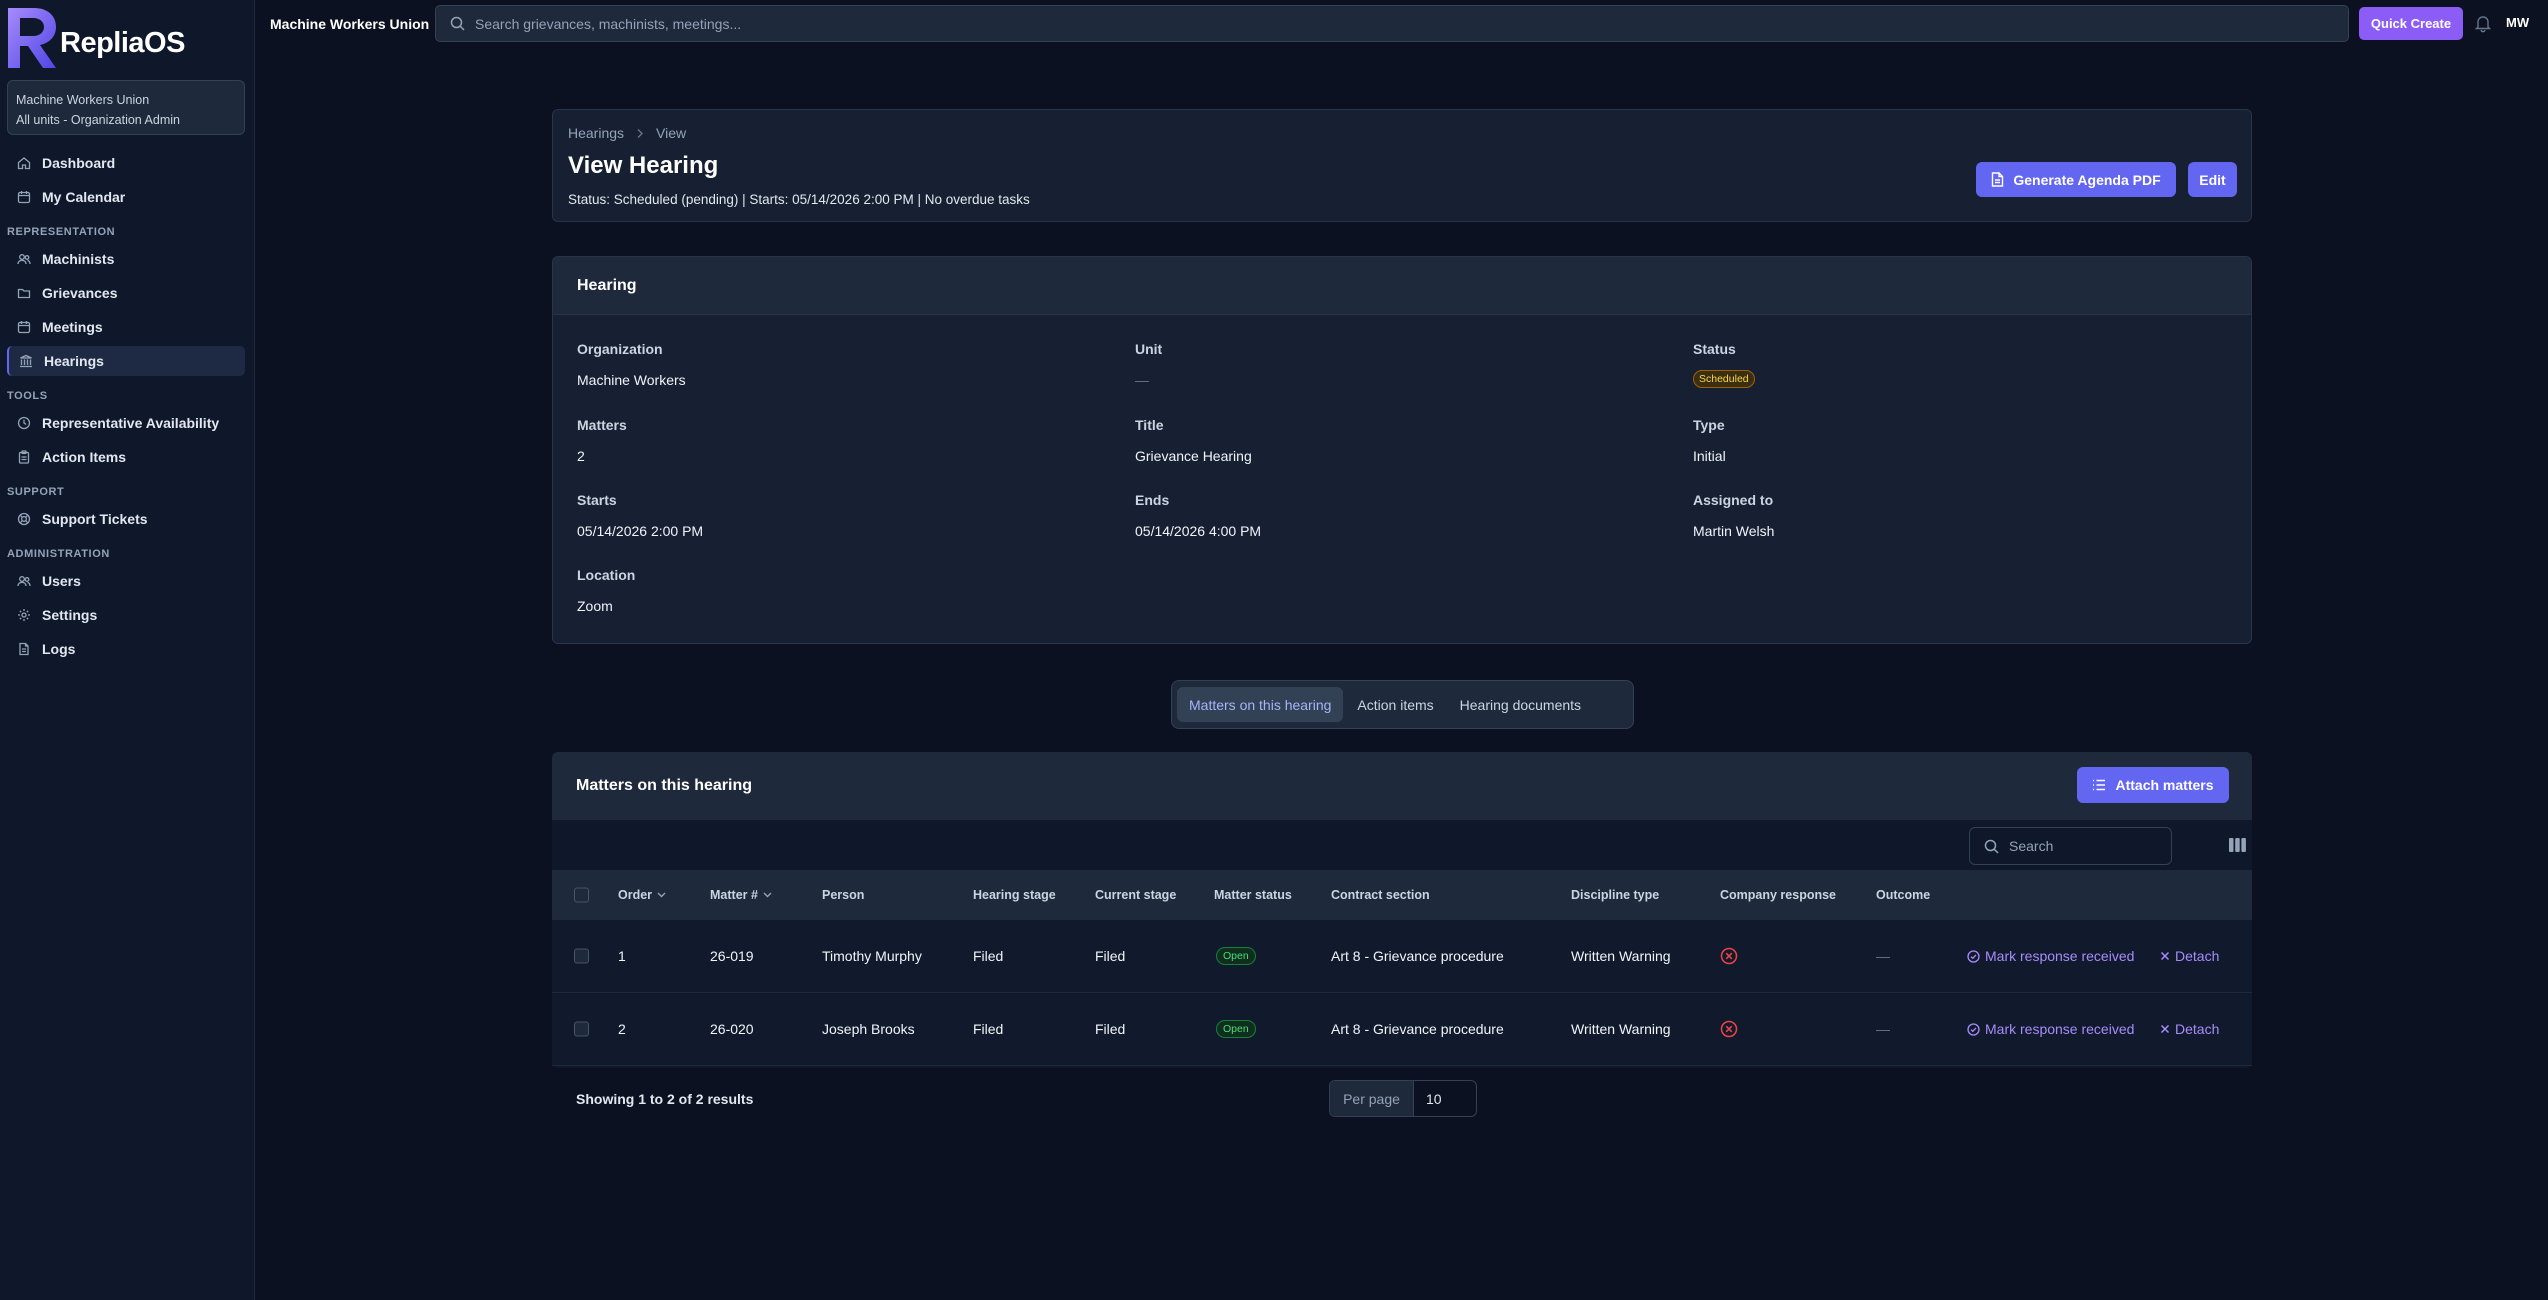  What do you see at coordinates (1973, 956) in the screenshot?
I see `check-circle-icon` at bounding box center [1973, 956].